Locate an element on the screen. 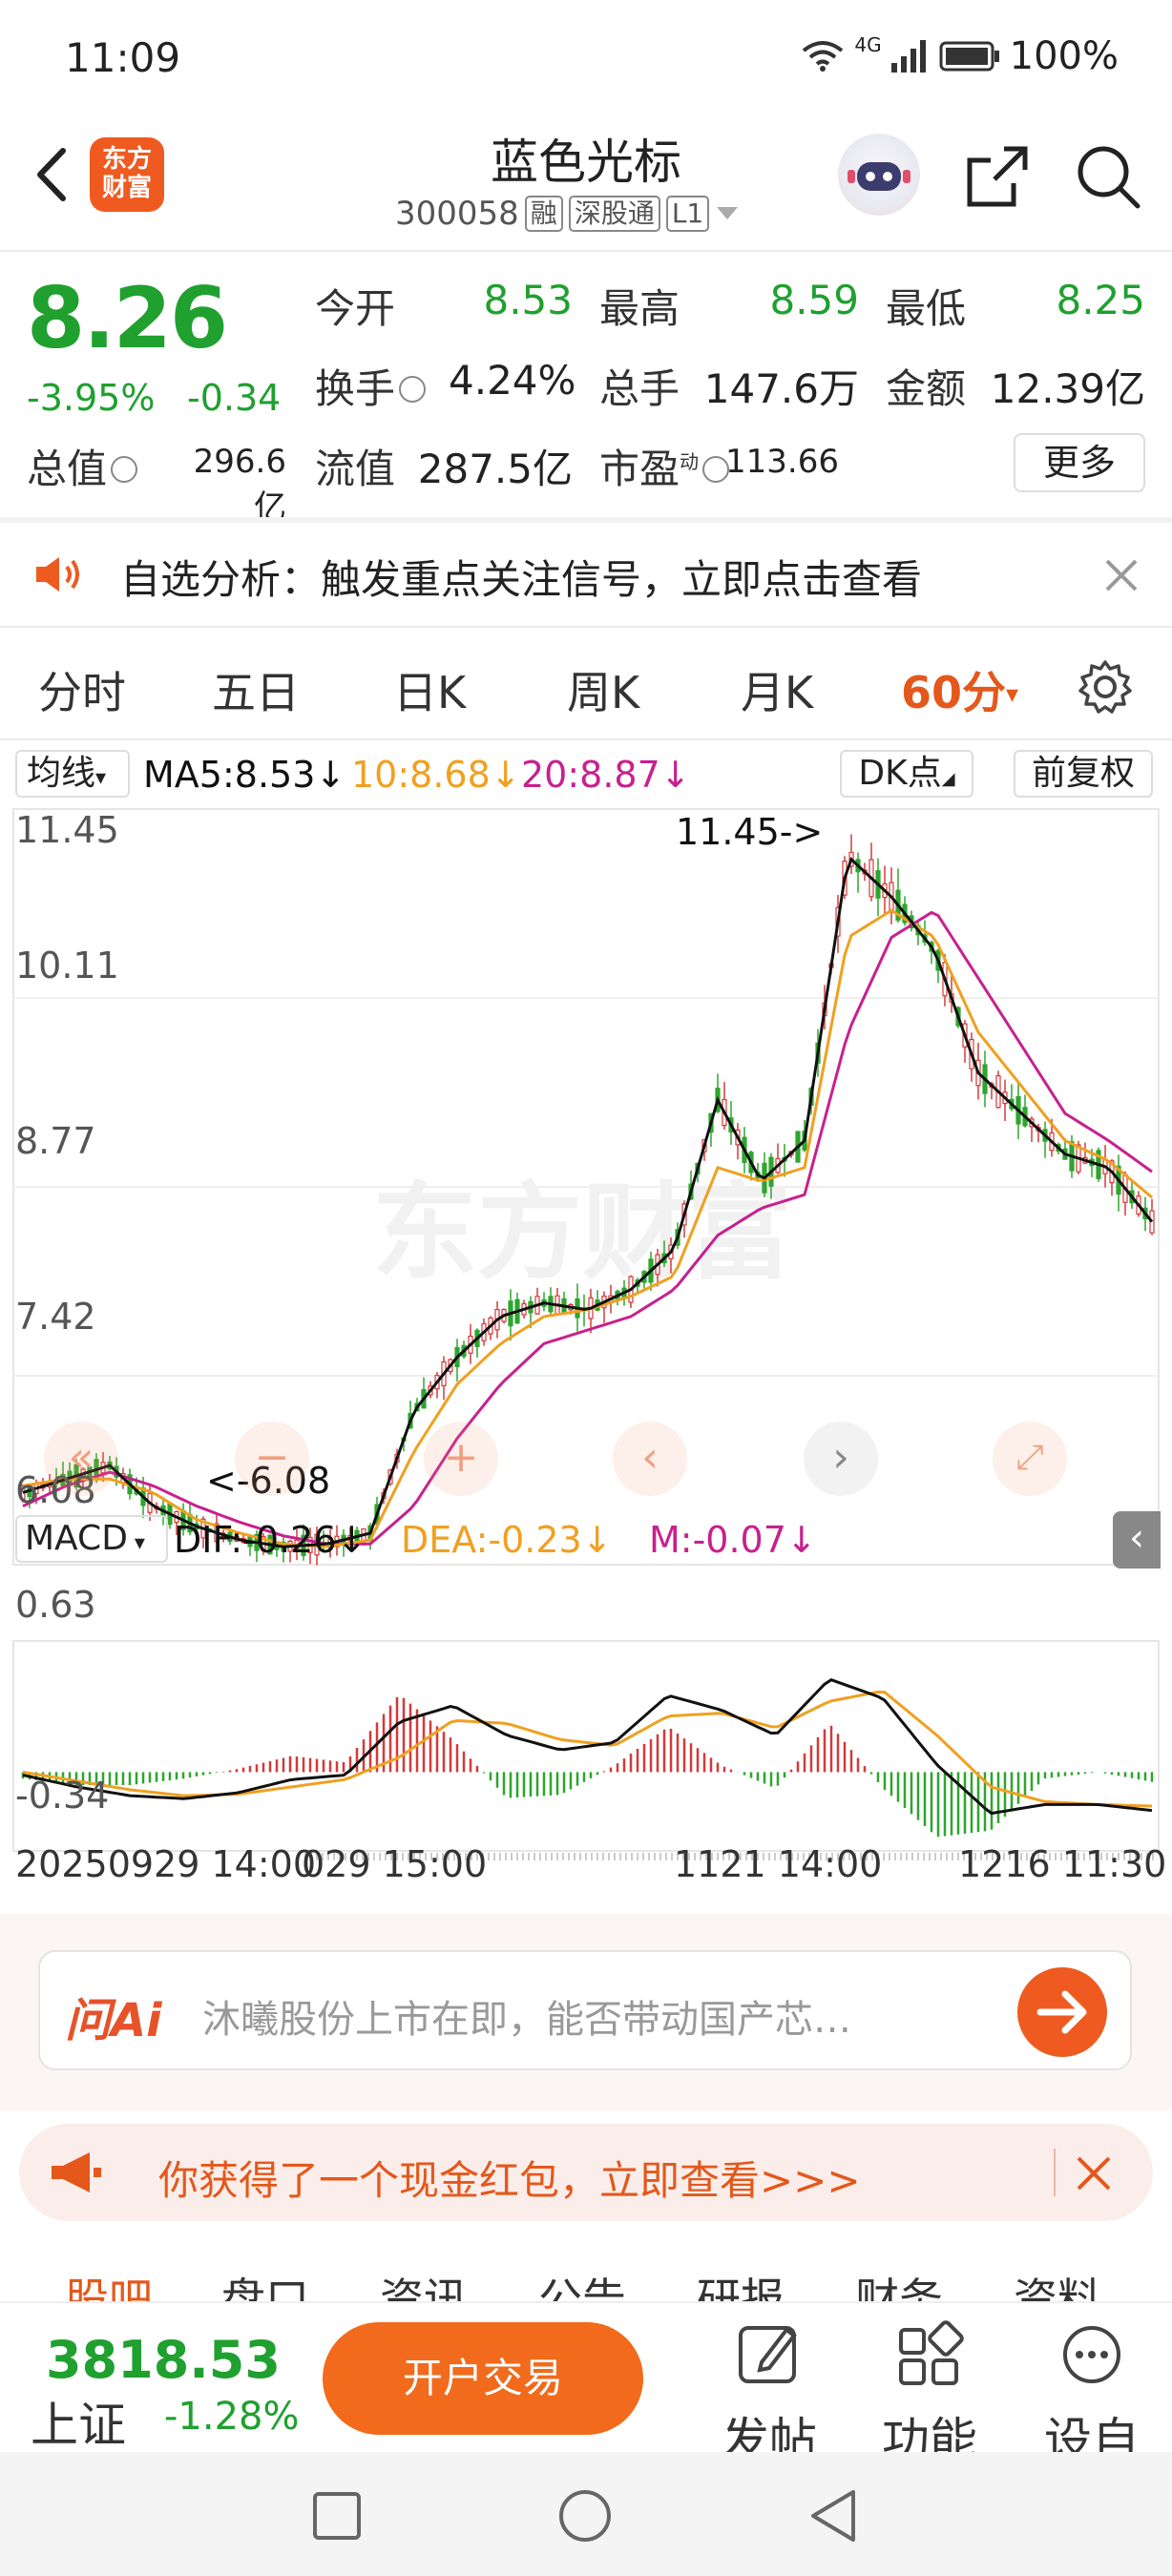  tab-60min: 60分▾ is located at coordinates (960, 689).